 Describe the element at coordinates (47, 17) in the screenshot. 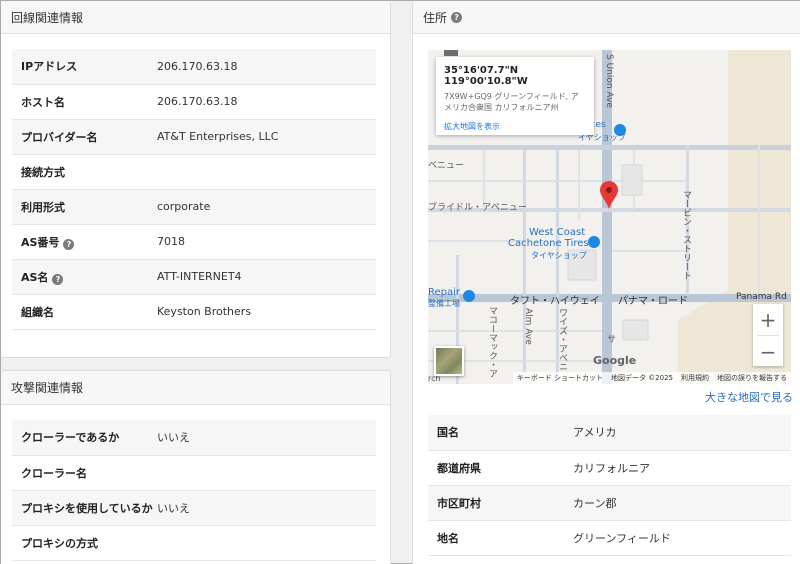

I see `line-info-title: 回線関連情報` at that location.